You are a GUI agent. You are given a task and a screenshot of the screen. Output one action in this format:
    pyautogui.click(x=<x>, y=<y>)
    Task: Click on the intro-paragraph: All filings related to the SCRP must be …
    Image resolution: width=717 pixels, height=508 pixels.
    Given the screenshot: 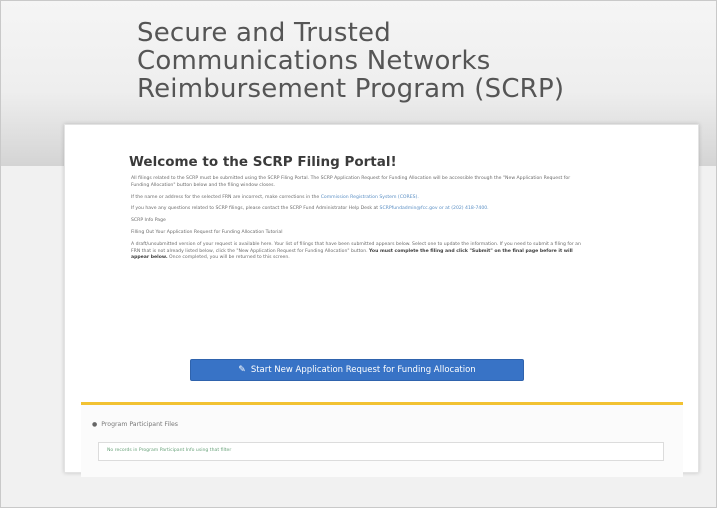 What is the action you would take?
    pyautogui.click(x=351, y=182)
    